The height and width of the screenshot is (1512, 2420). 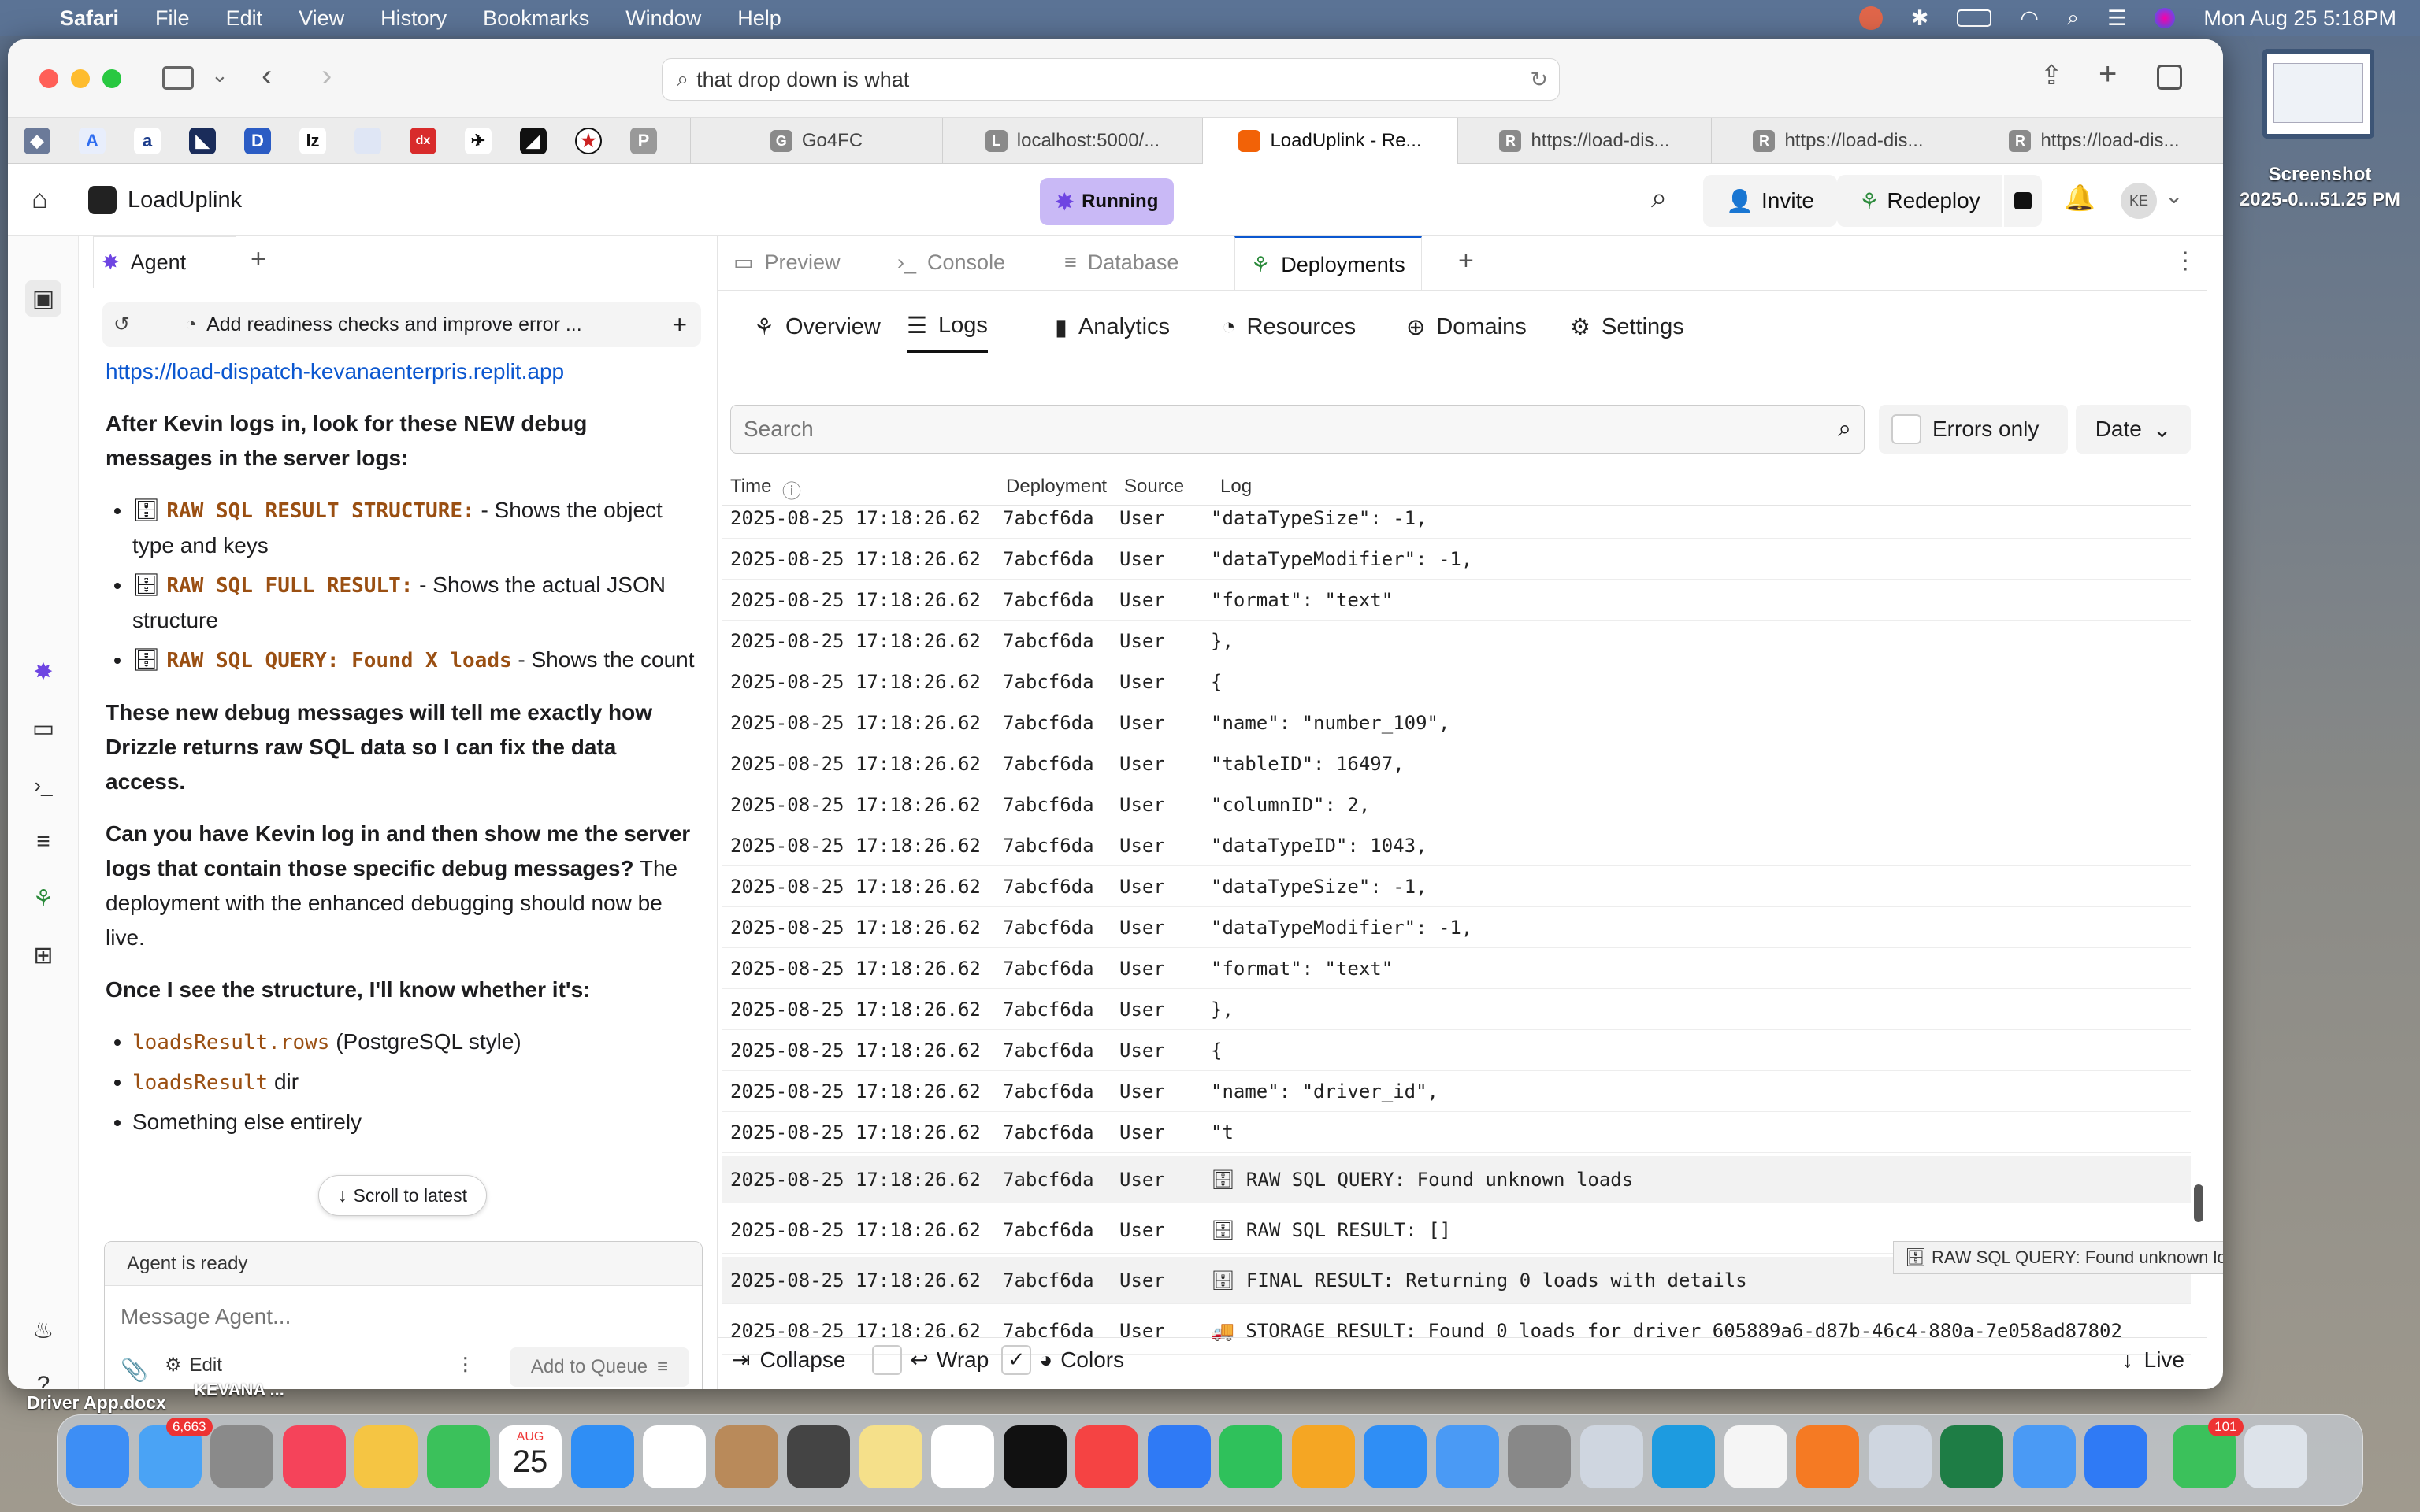 What do you see at coordinates (1684, 1456) in the screenshot?
I see `edge-icon` at bounding box center [1684, 1456].